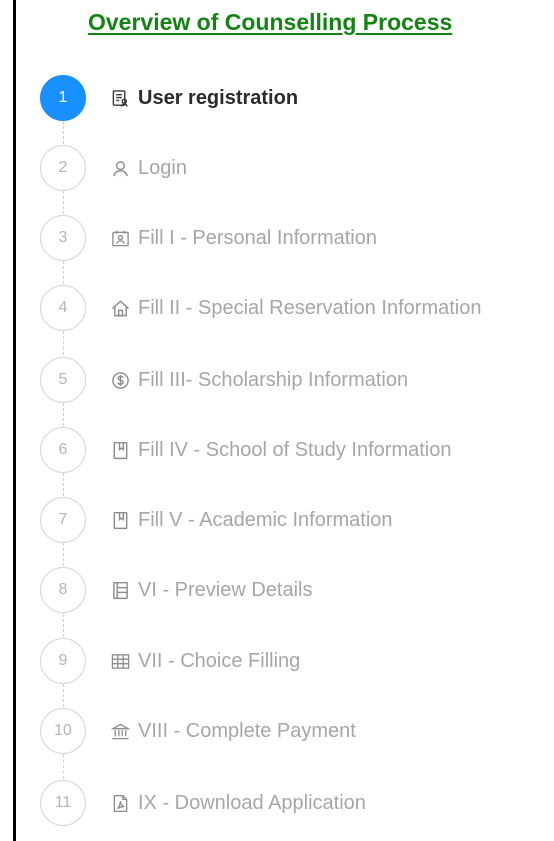 The image size is (554, 841). Describe the element at coordinates (63, 308) in the screenshot. I see `step-number-badge: 4` at that location.